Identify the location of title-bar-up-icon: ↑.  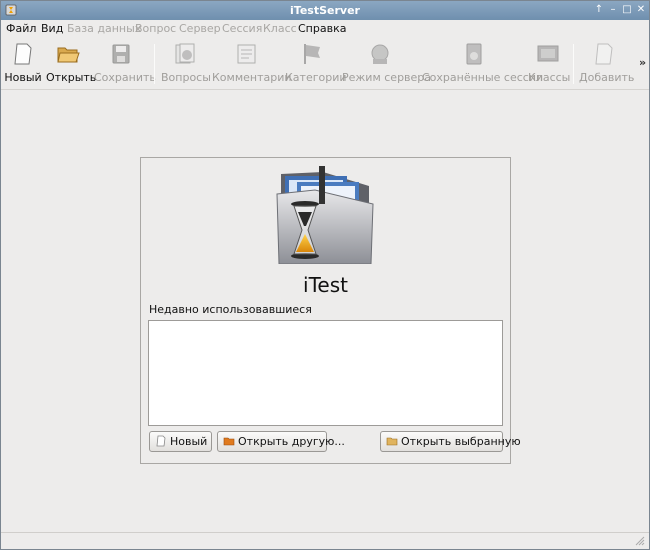
(599, 10).